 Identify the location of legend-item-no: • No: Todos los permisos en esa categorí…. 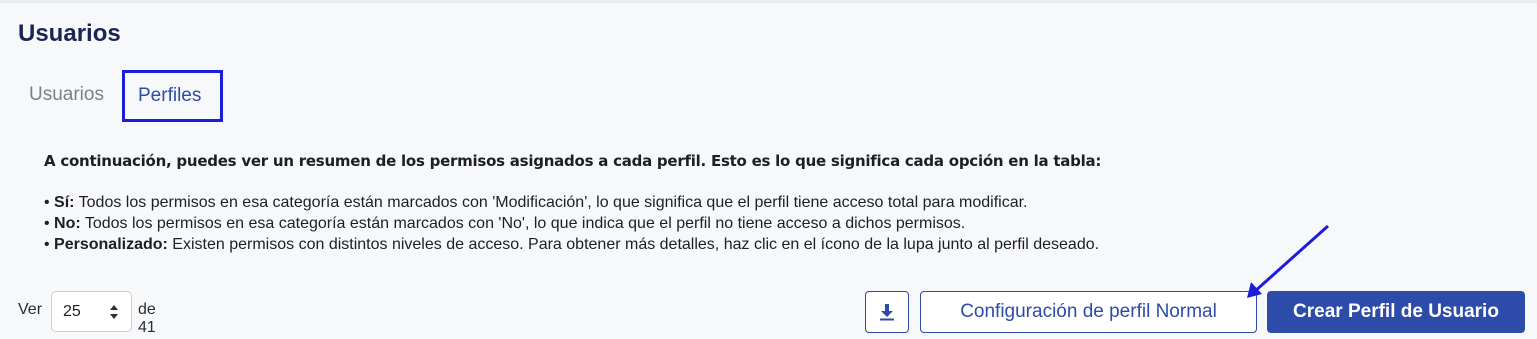
(505, 223).